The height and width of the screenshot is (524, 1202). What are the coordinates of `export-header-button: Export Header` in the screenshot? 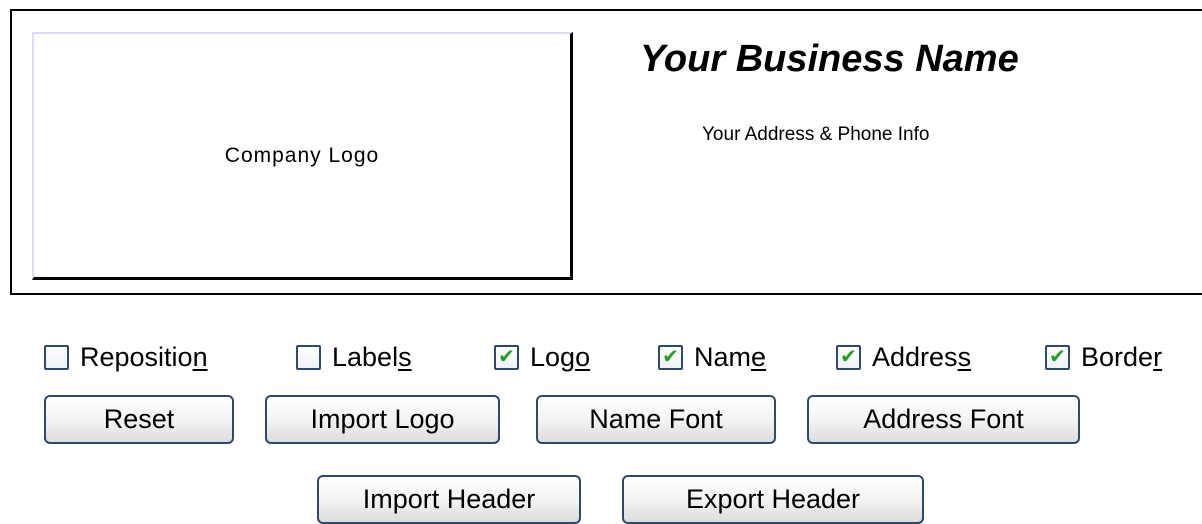 It's located at (773, 499).